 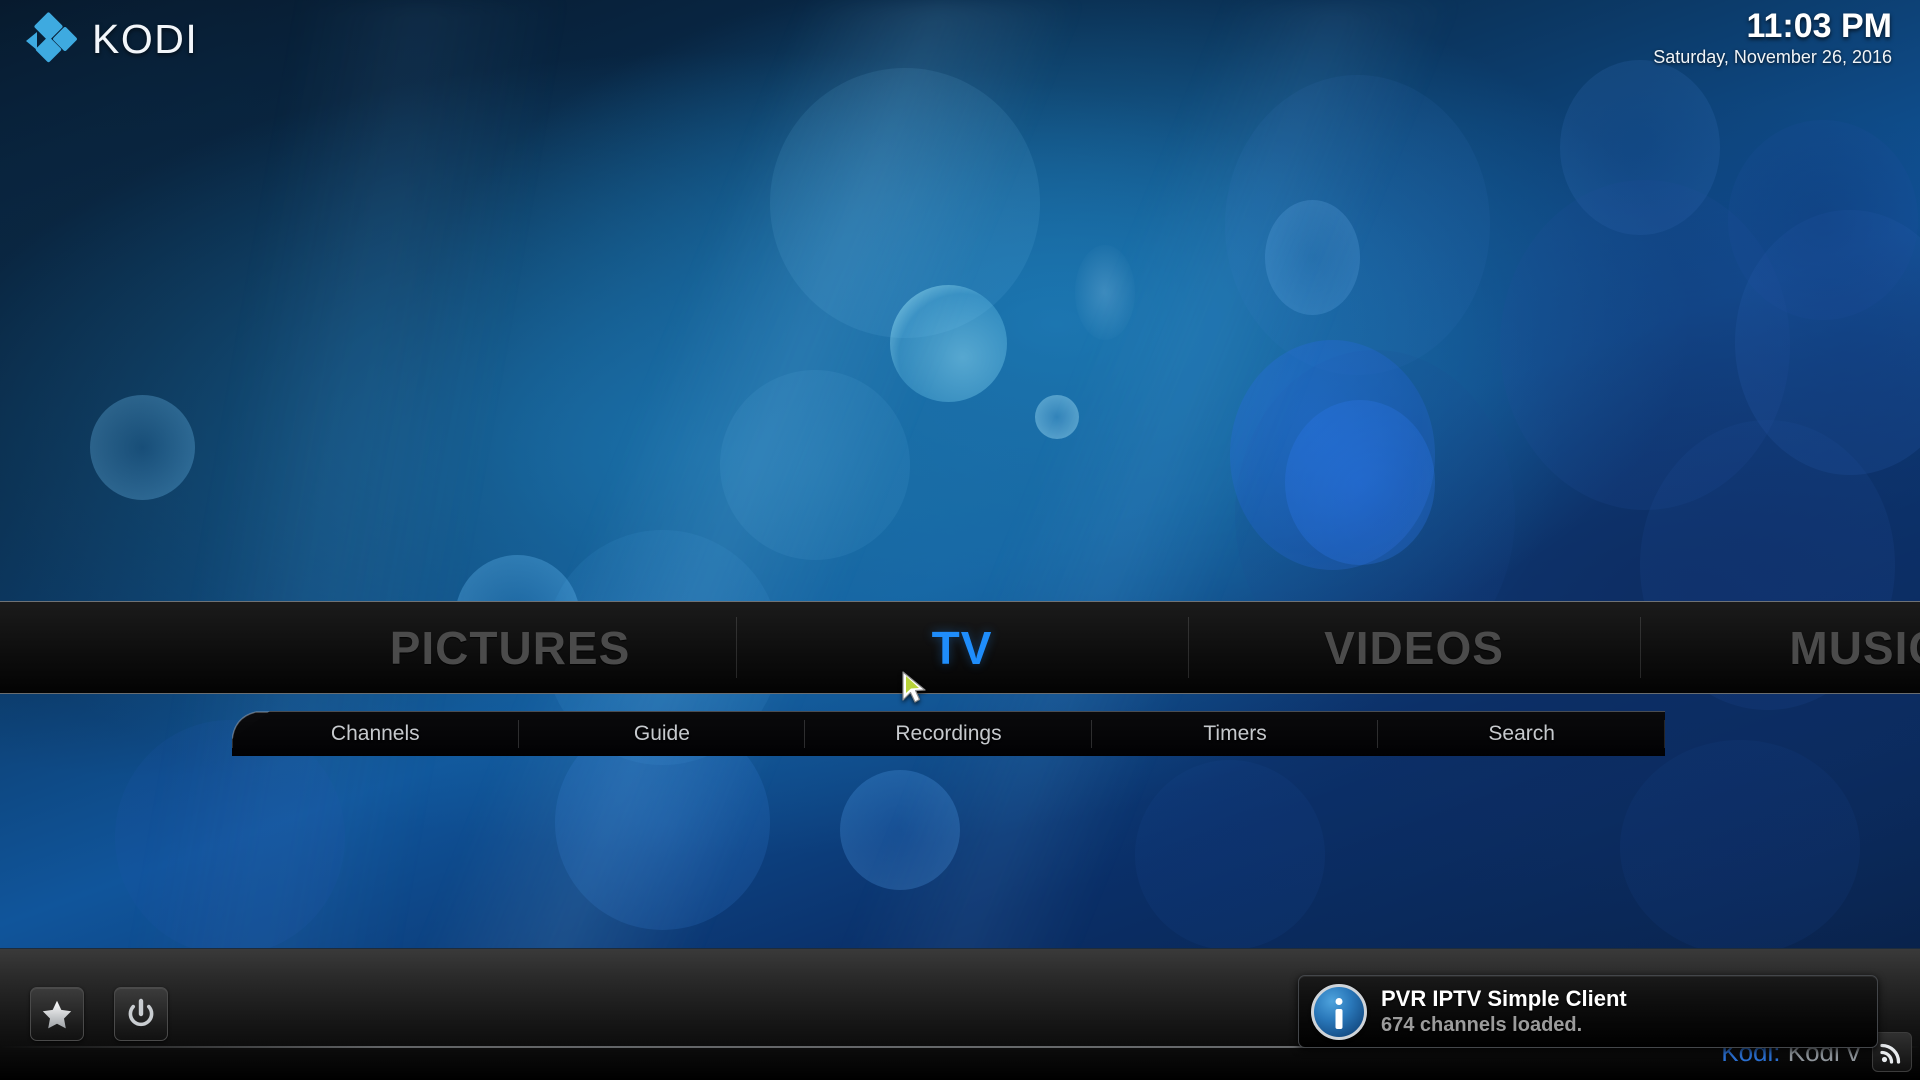 I want to click on main-menu-item-pictures: PICTURES, so click(x=510, y=647).